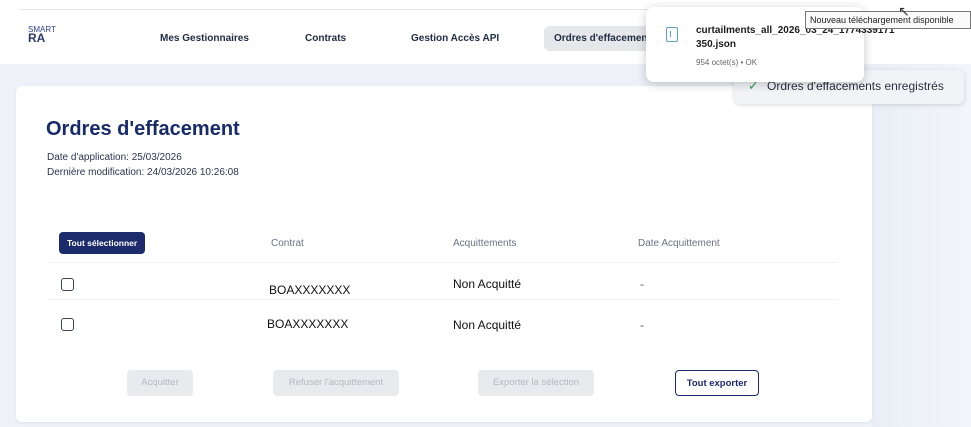  I want to click on nav-item-ordres-effacement: Ordres d'effacement, so click(599, 38).